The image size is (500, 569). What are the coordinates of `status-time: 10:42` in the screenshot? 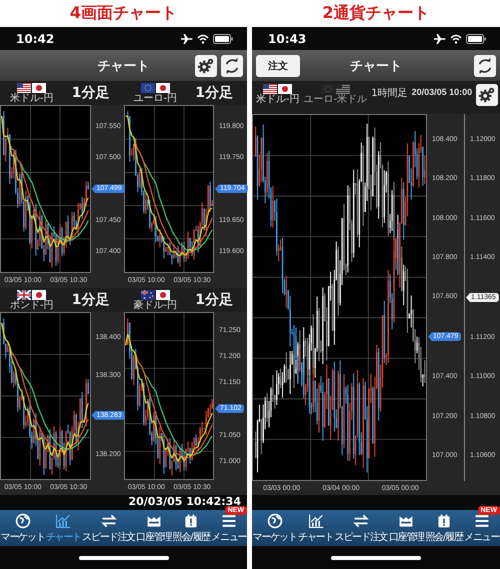 It's located at (35, 39).